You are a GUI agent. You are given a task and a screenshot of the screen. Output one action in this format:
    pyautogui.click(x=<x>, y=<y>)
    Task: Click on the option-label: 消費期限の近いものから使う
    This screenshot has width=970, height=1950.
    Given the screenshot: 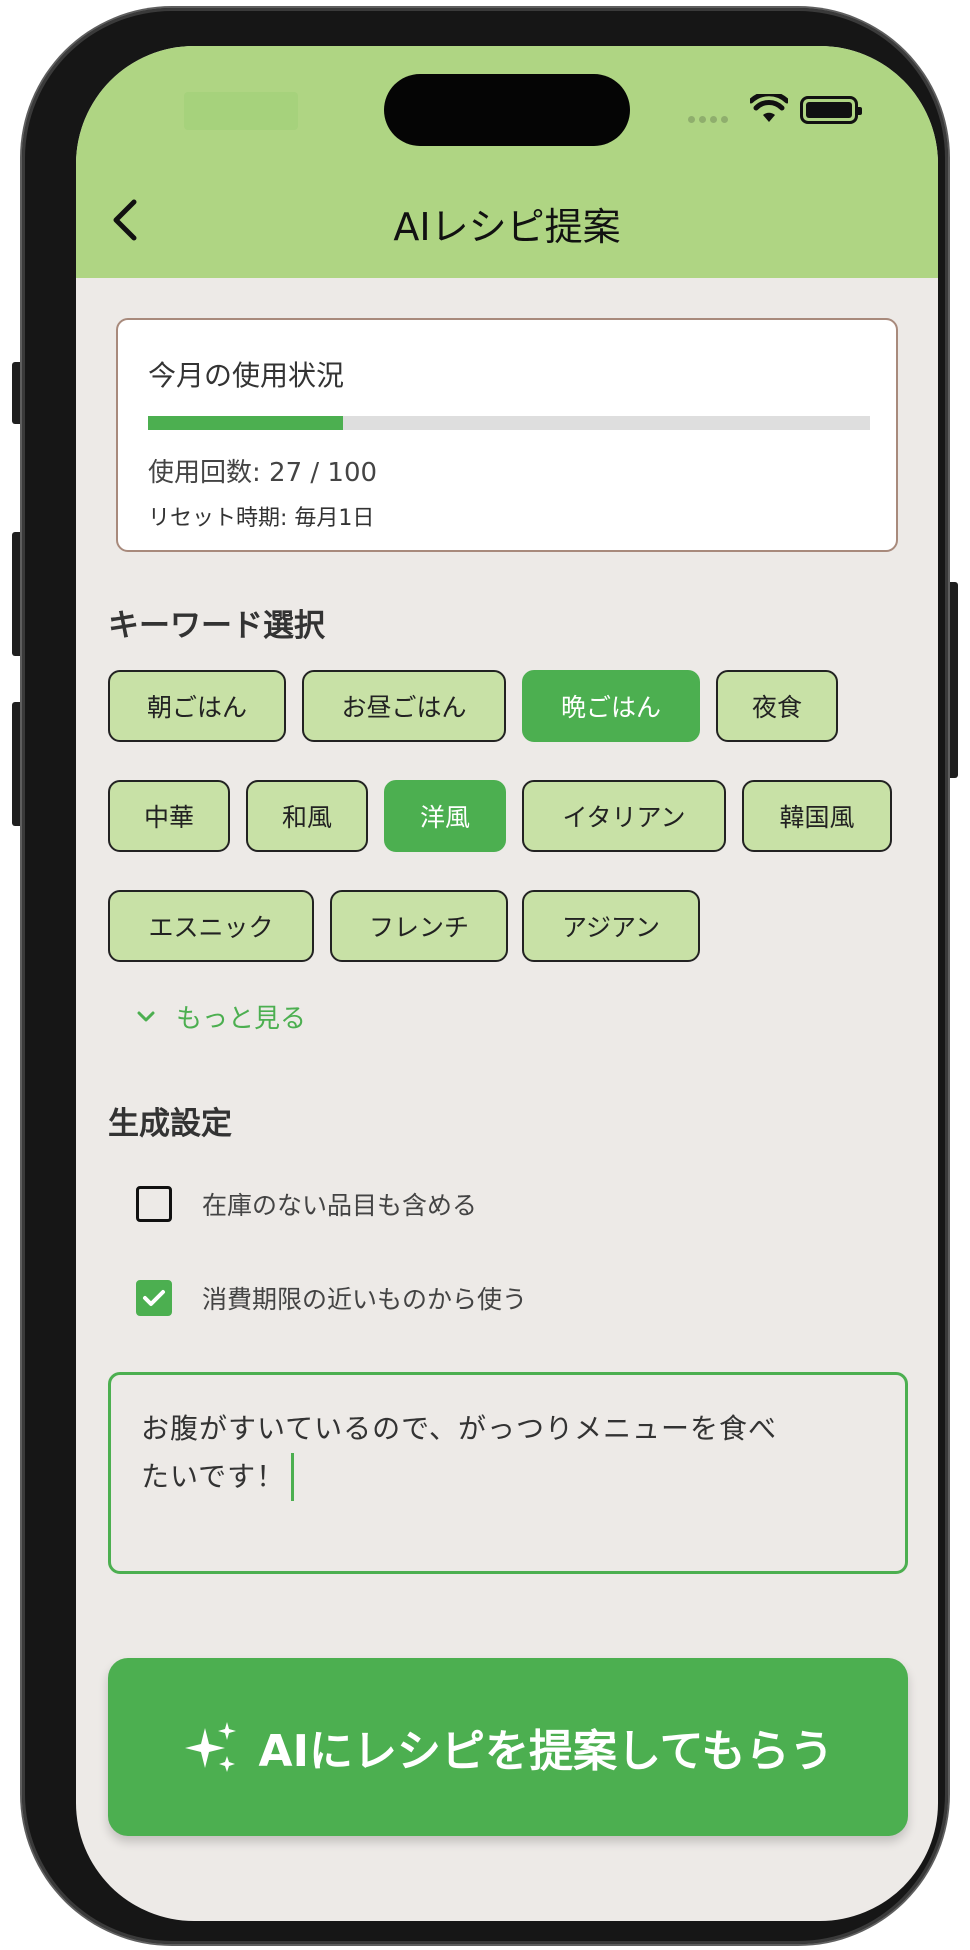 What is the action you would take?
    pyautogui.click(x=365, y=1299)
    